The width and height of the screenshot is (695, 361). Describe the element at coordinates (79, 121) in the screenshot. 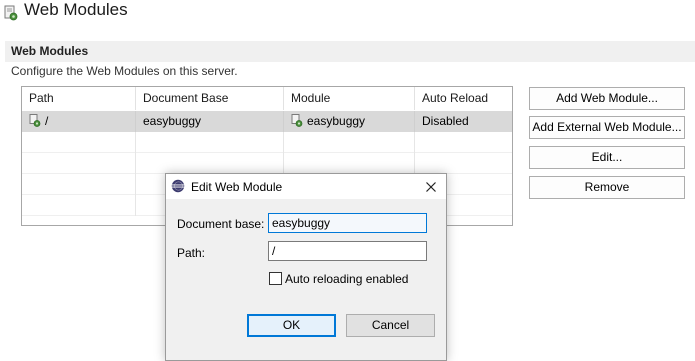

I see `table-cell-path: /` at that location.